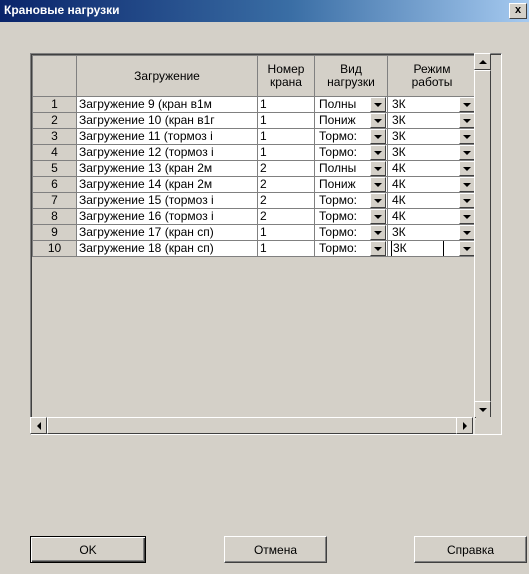  Describe the element at coordinates (88, 549) in the screenshot. I see `ok-button: OK` at that location.